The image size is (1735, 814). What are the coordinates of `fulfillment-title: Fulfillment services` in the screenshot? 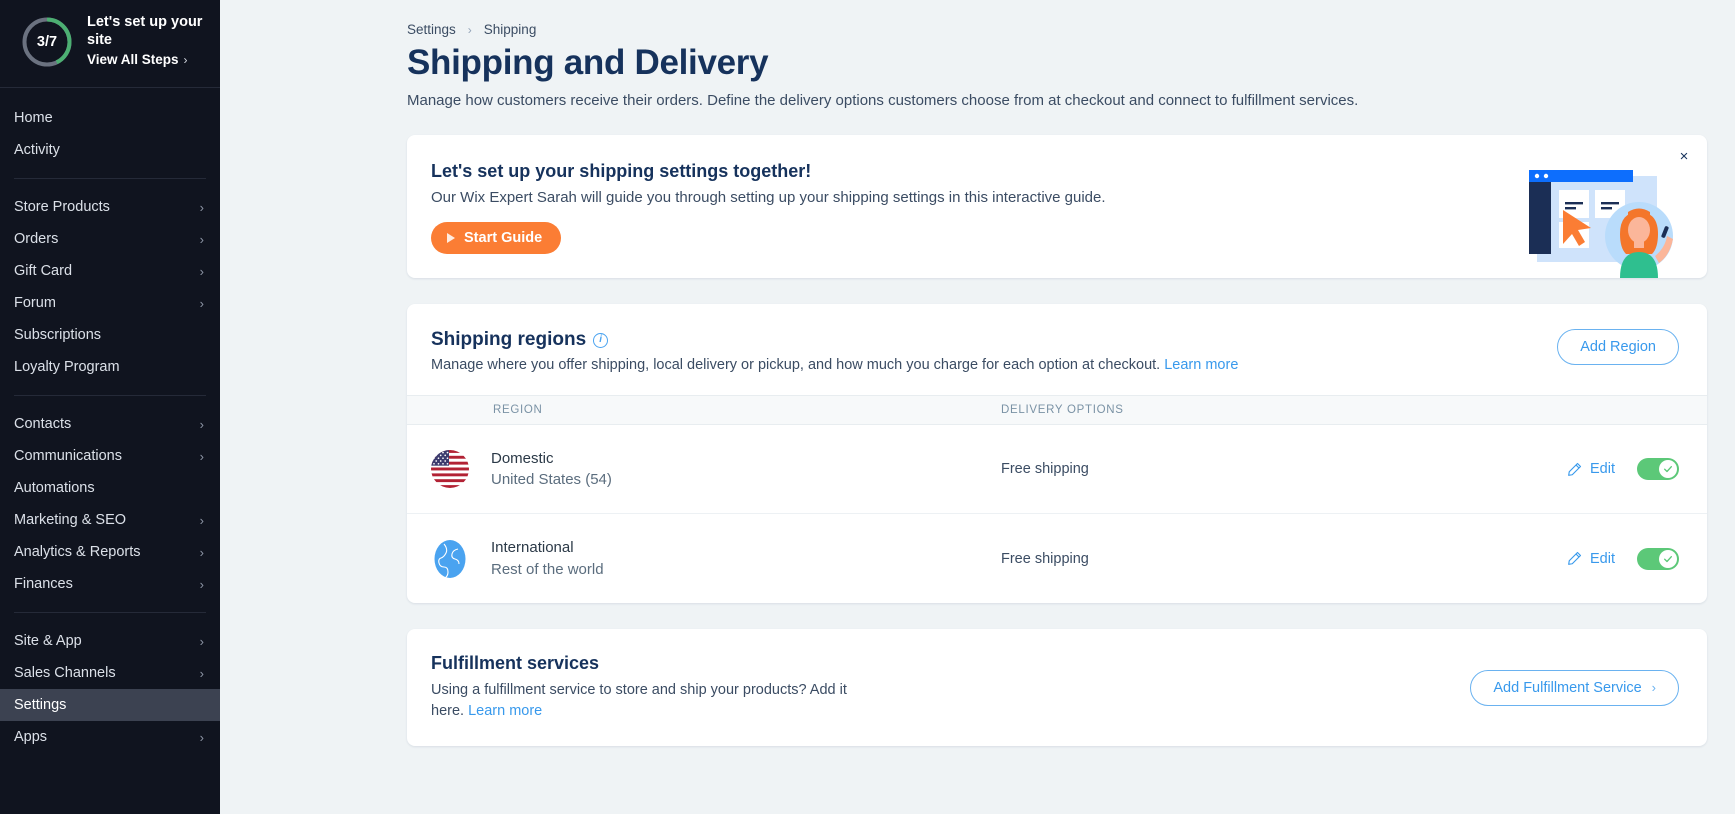 It's located at (515, 663).